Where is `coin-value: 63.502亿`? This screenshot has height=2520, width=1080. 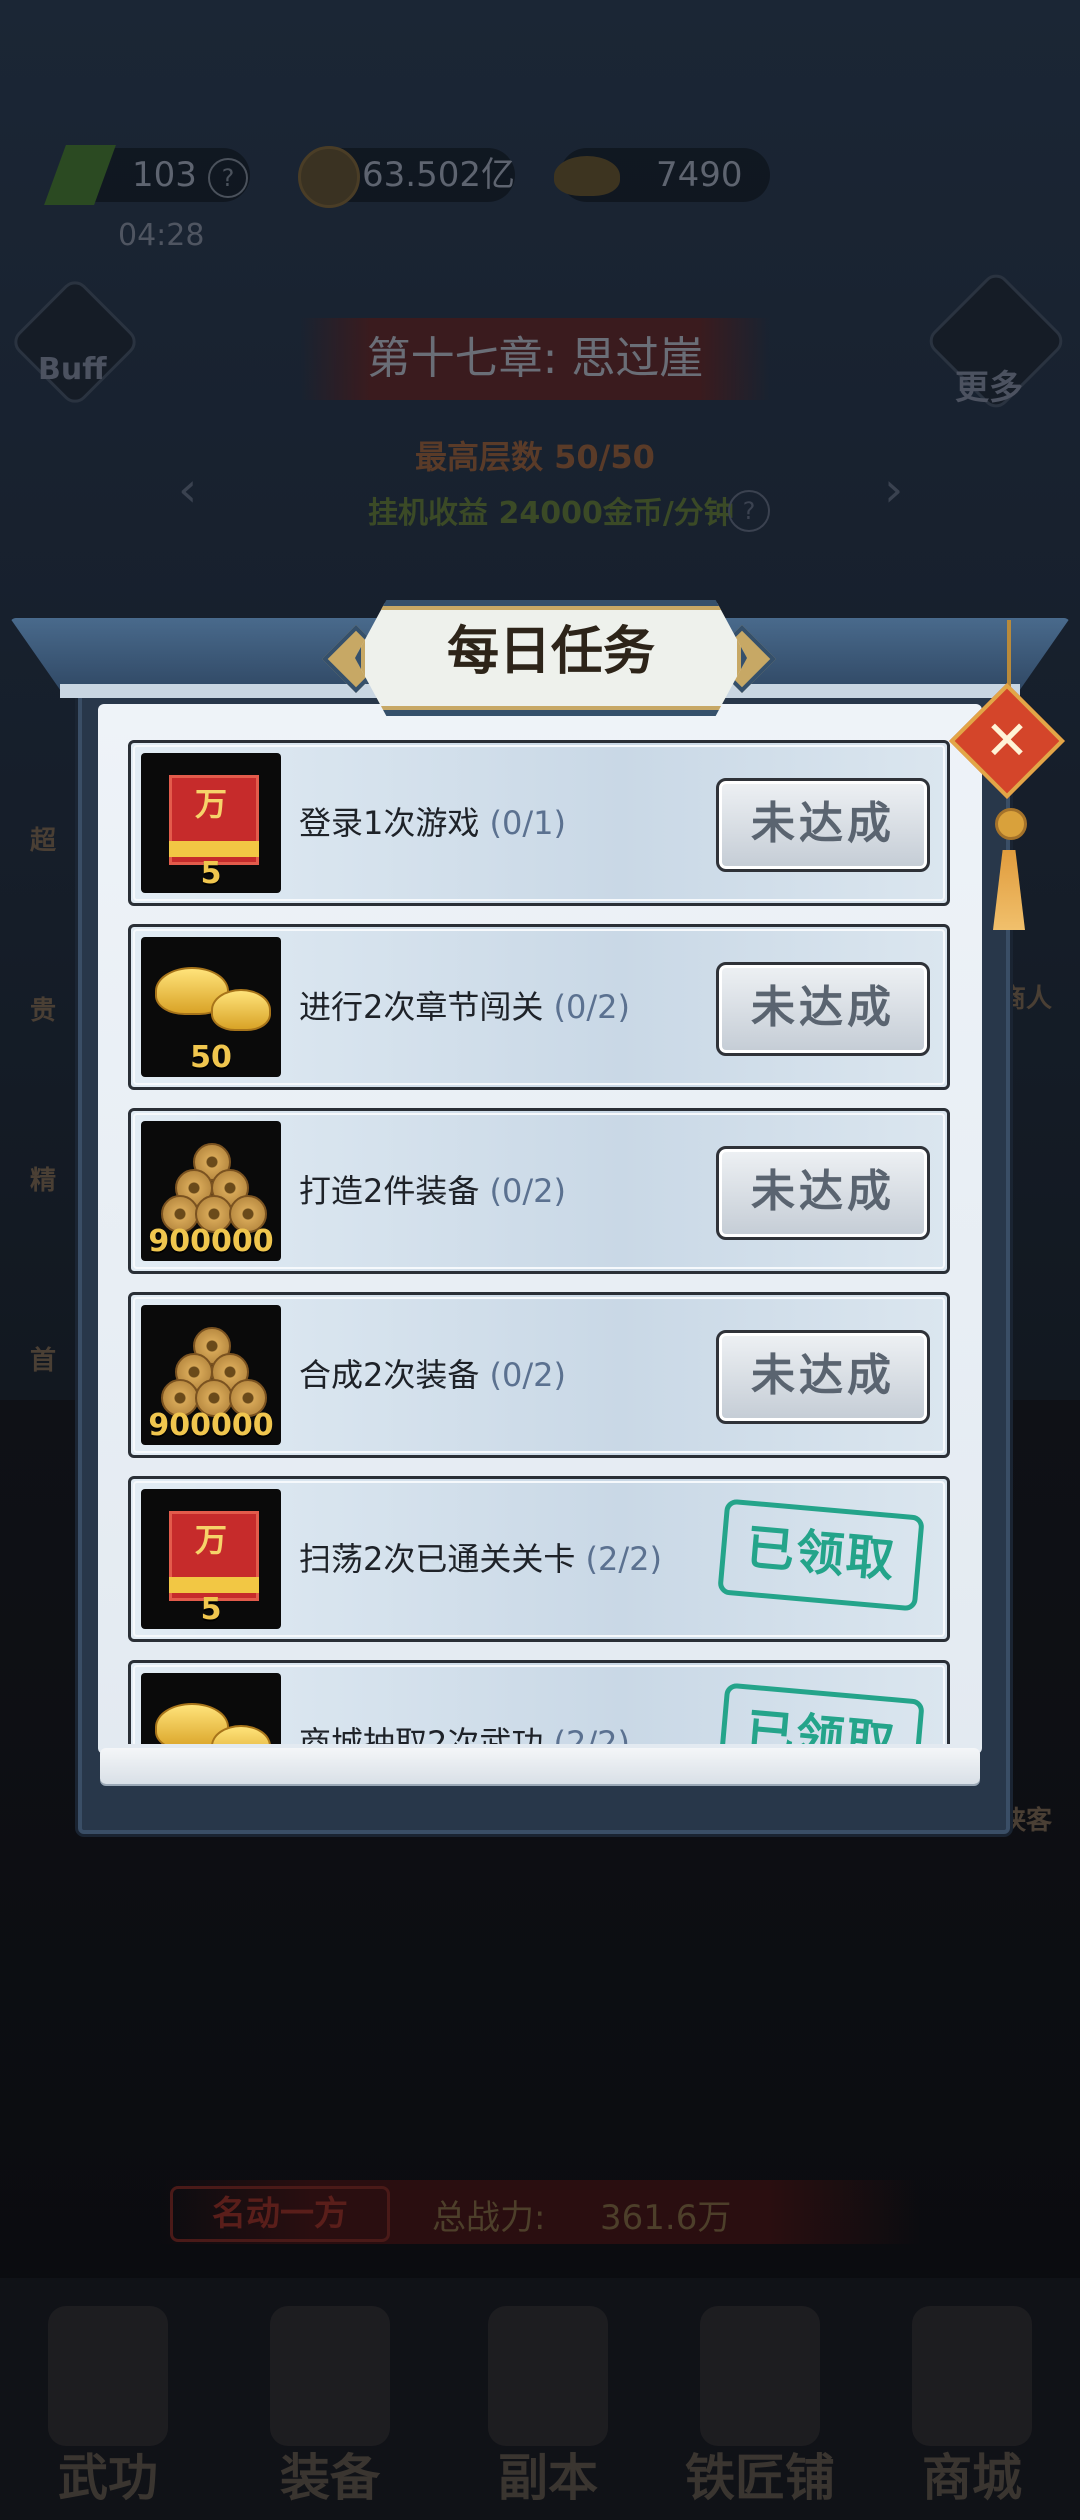 coin-value: 63.502亿 is located at coordinates (438, 175).